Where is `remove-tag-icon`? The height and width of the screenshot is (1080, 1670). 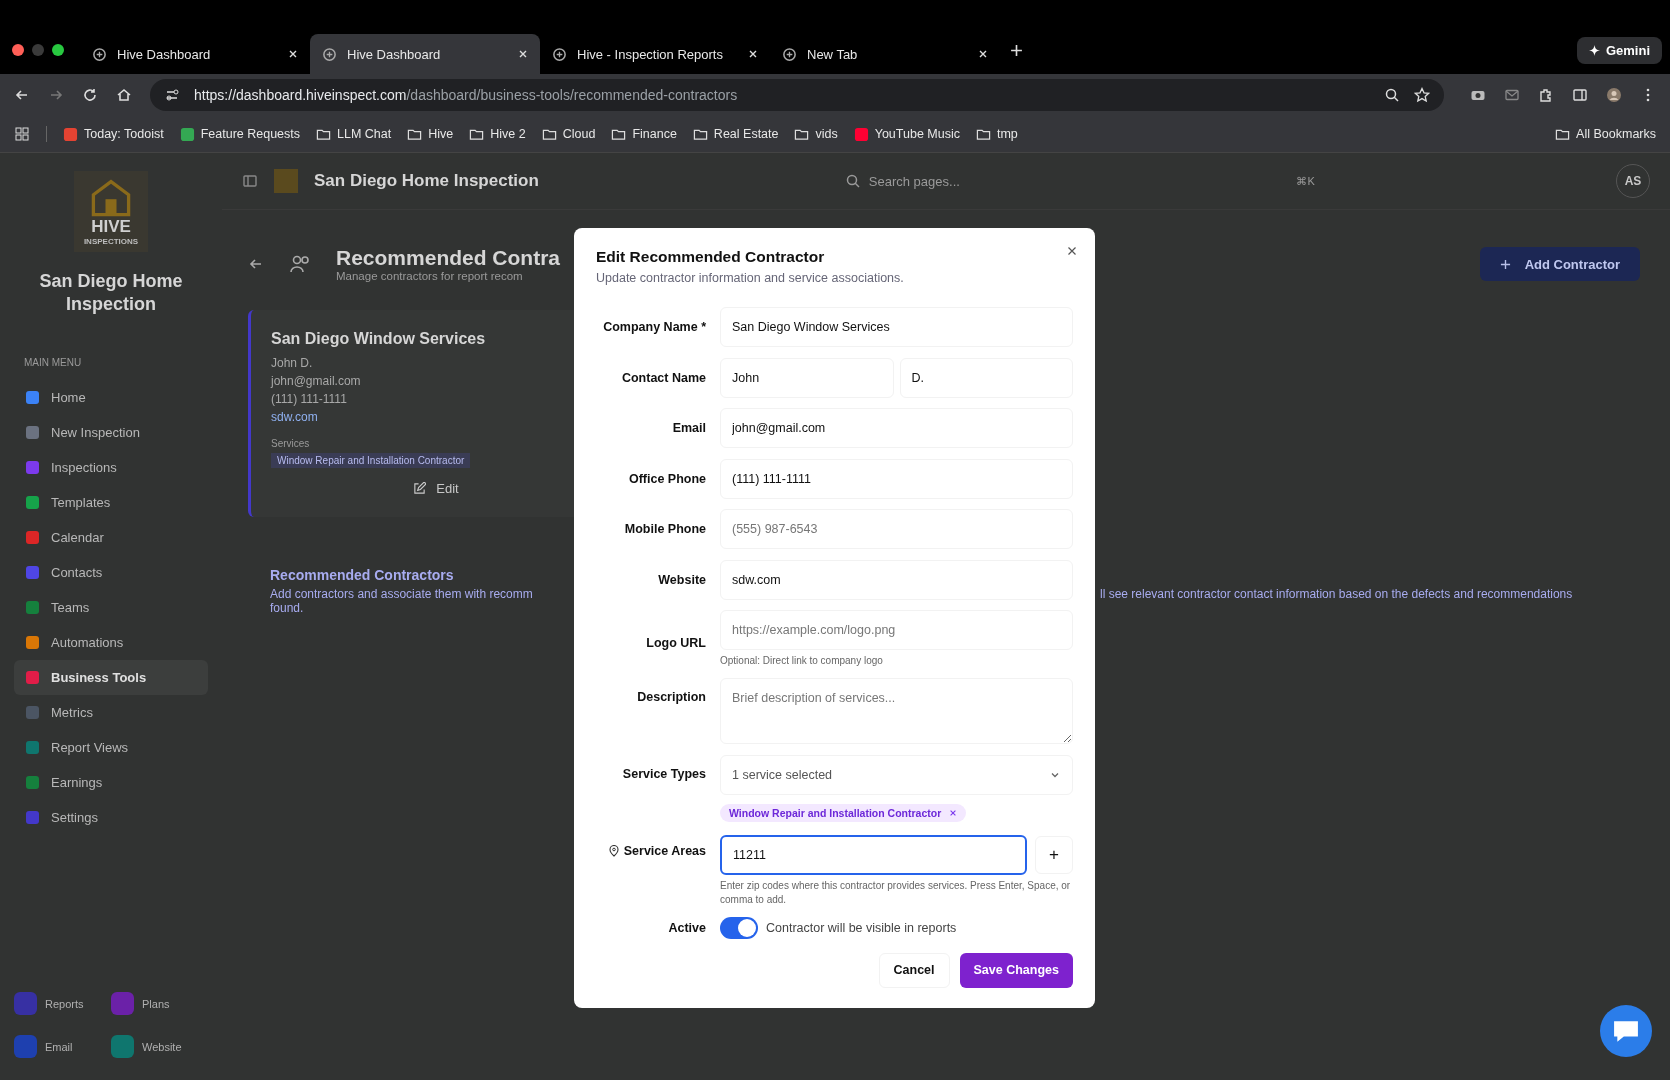 remove-tag-icon is located at coordinates (953, 812).